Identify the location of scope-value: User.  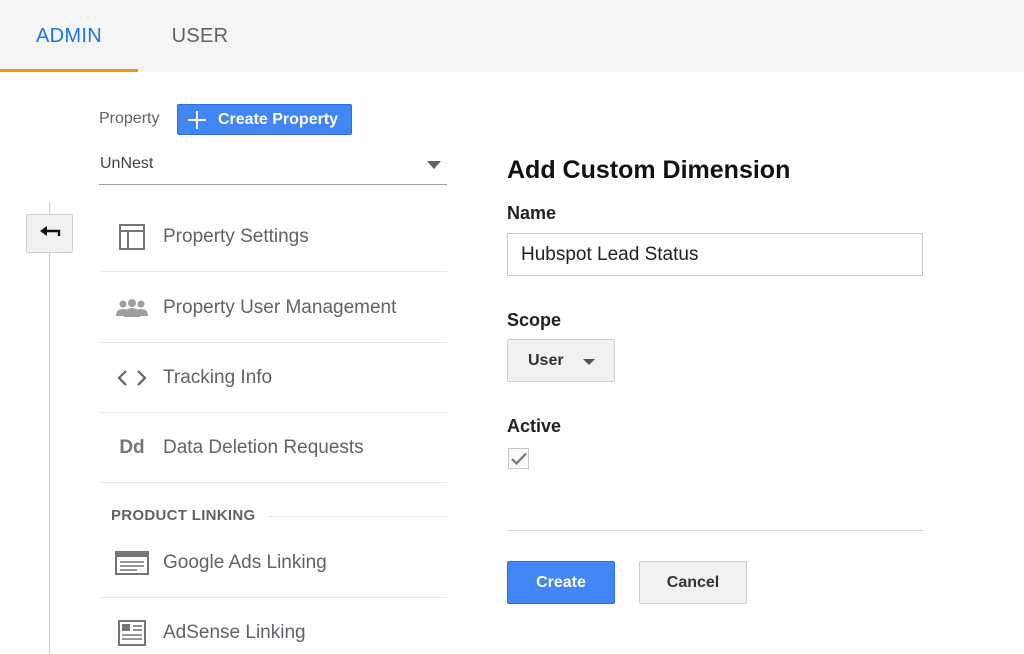
(546, 360).